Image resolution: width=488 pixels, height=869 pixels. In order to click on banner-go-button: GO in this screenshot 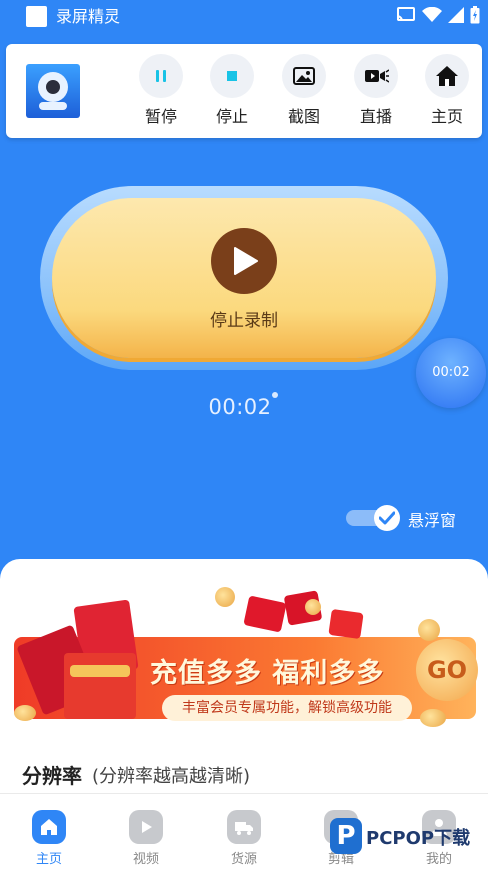, I will do `click(447, 670)`.